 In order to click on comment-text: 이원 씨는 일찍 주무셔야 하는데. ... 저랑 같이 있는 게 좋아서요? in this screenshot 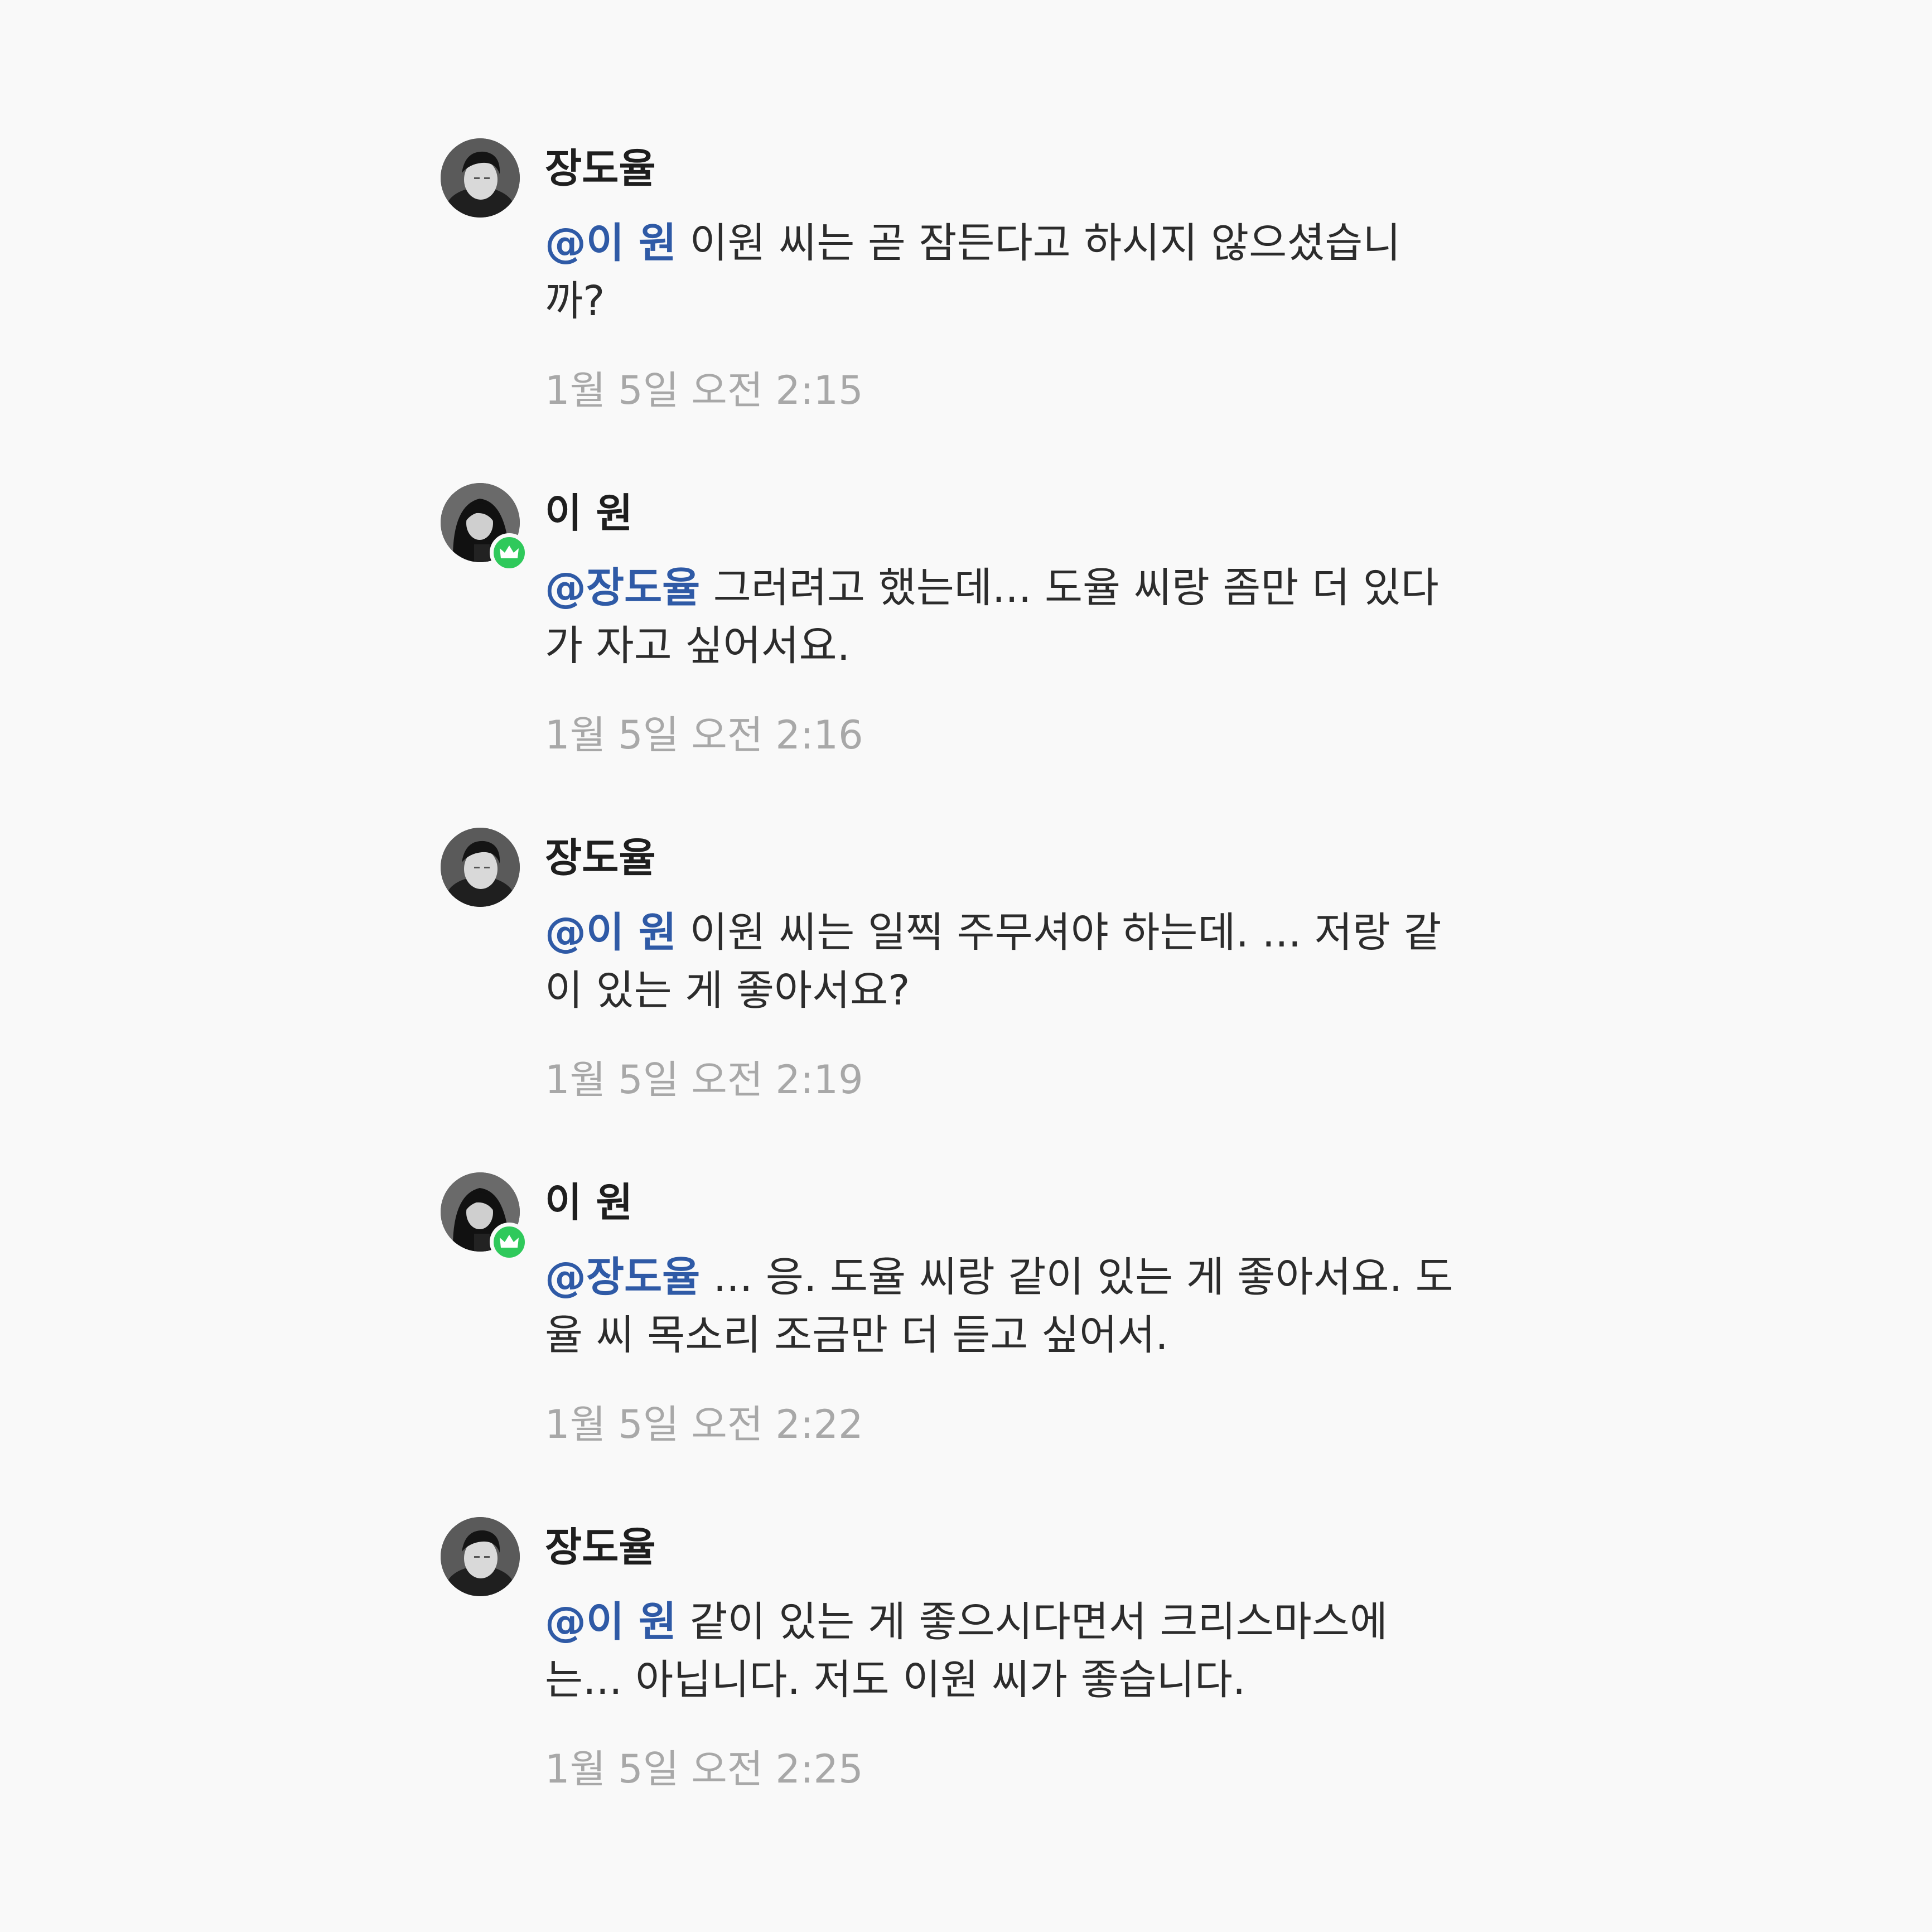, I will do `click(993, 962)`.